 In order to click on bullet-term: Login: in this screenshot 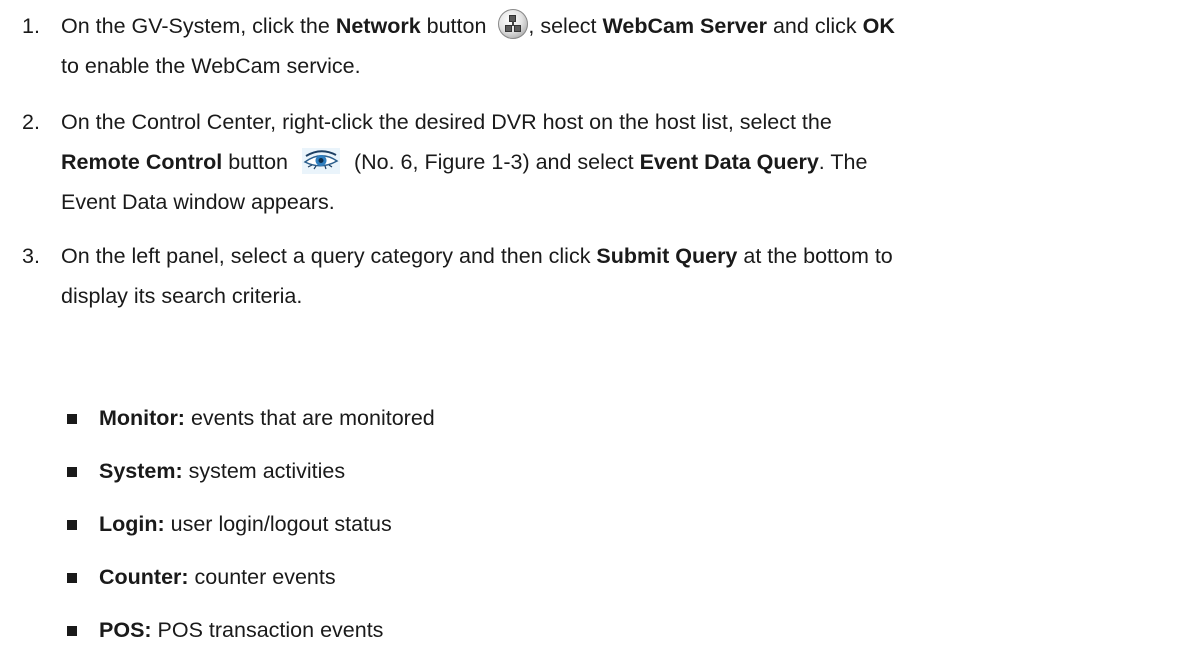, I will do `click(132, 524)`.